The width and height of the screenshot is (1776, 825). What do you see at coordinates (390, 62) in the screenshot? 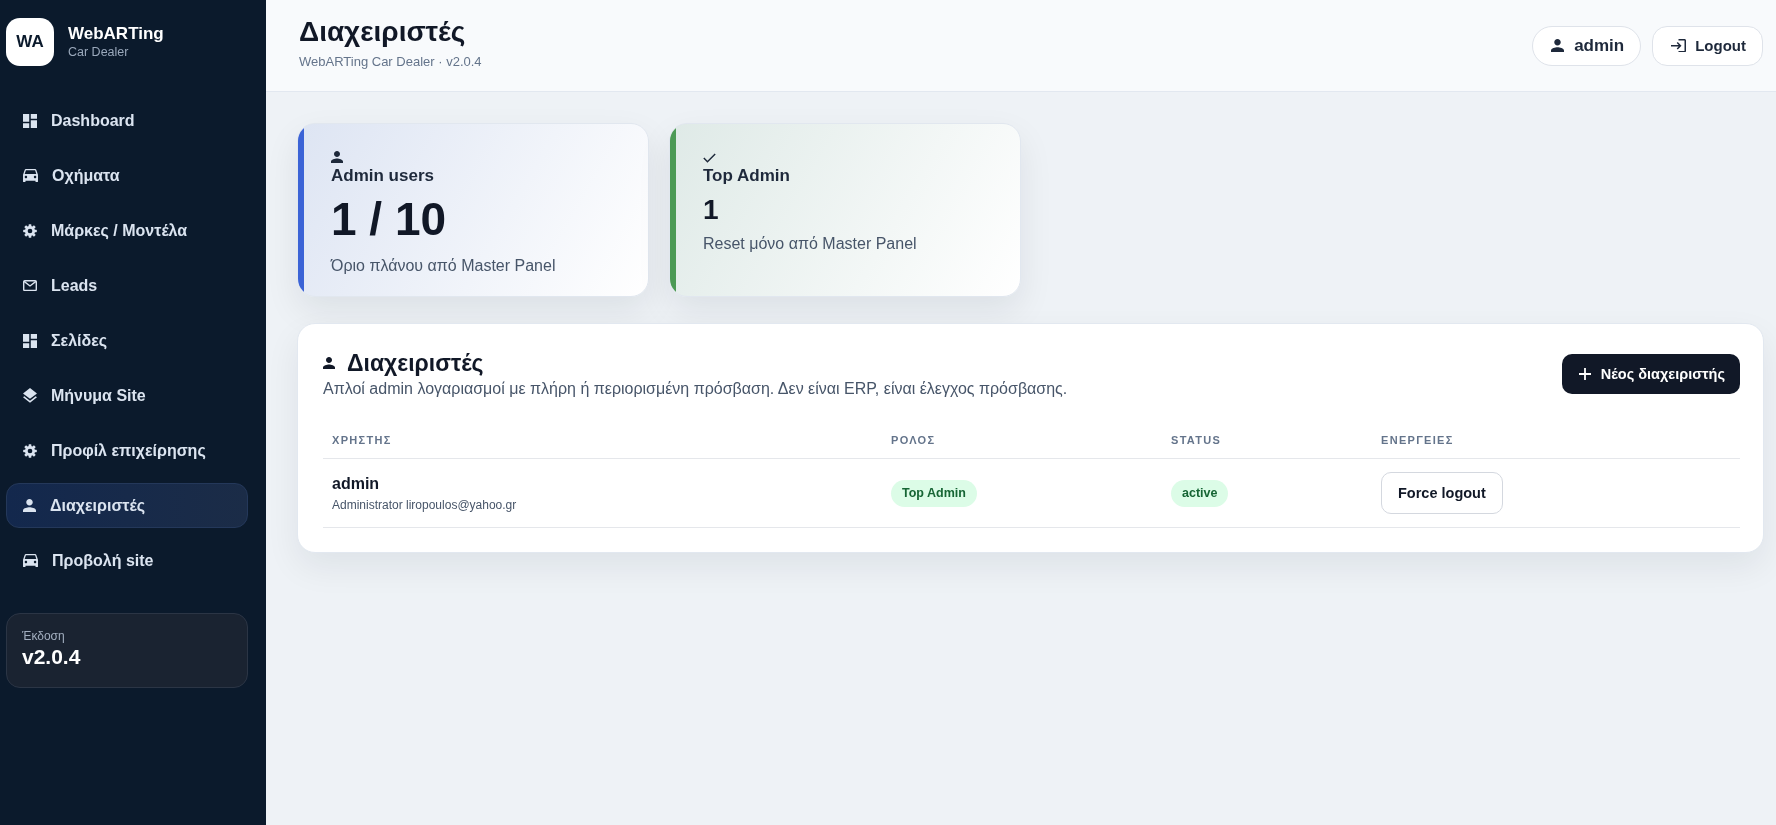
I see `page-subtitle: WebARTing Car Dealer · v2.0.4` at bounding box center [390, 62].